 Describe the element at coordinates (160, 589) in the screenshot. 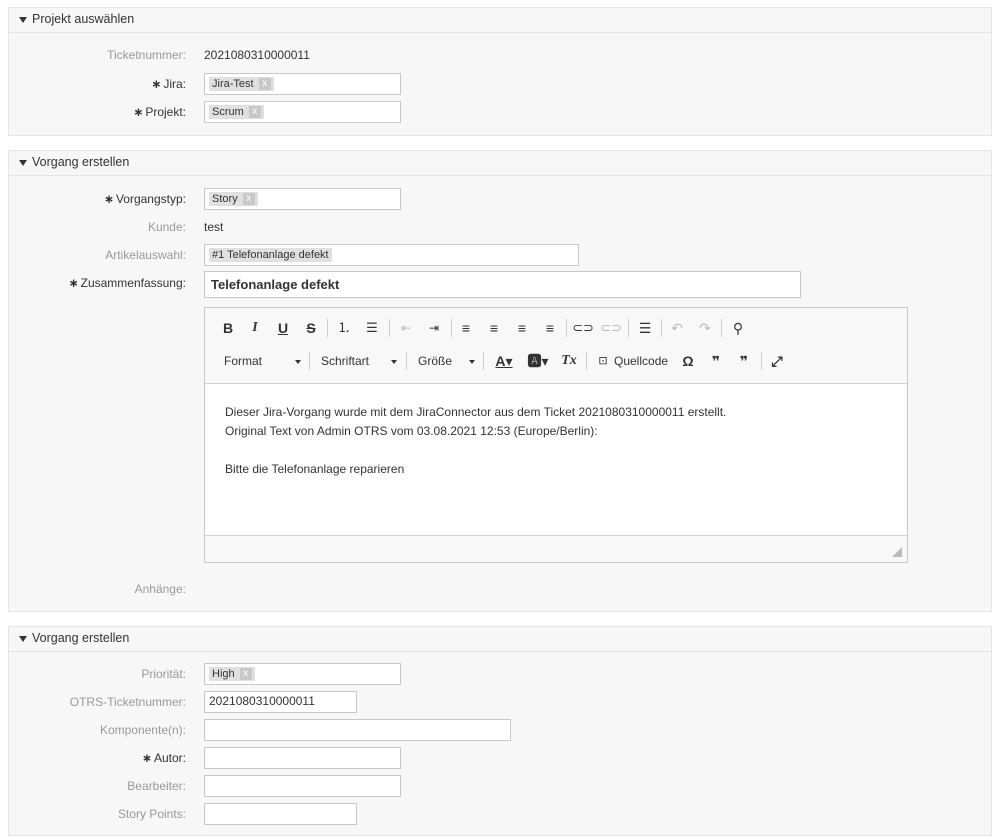

I see `anhaenge-label: Anhänge:` at that location.